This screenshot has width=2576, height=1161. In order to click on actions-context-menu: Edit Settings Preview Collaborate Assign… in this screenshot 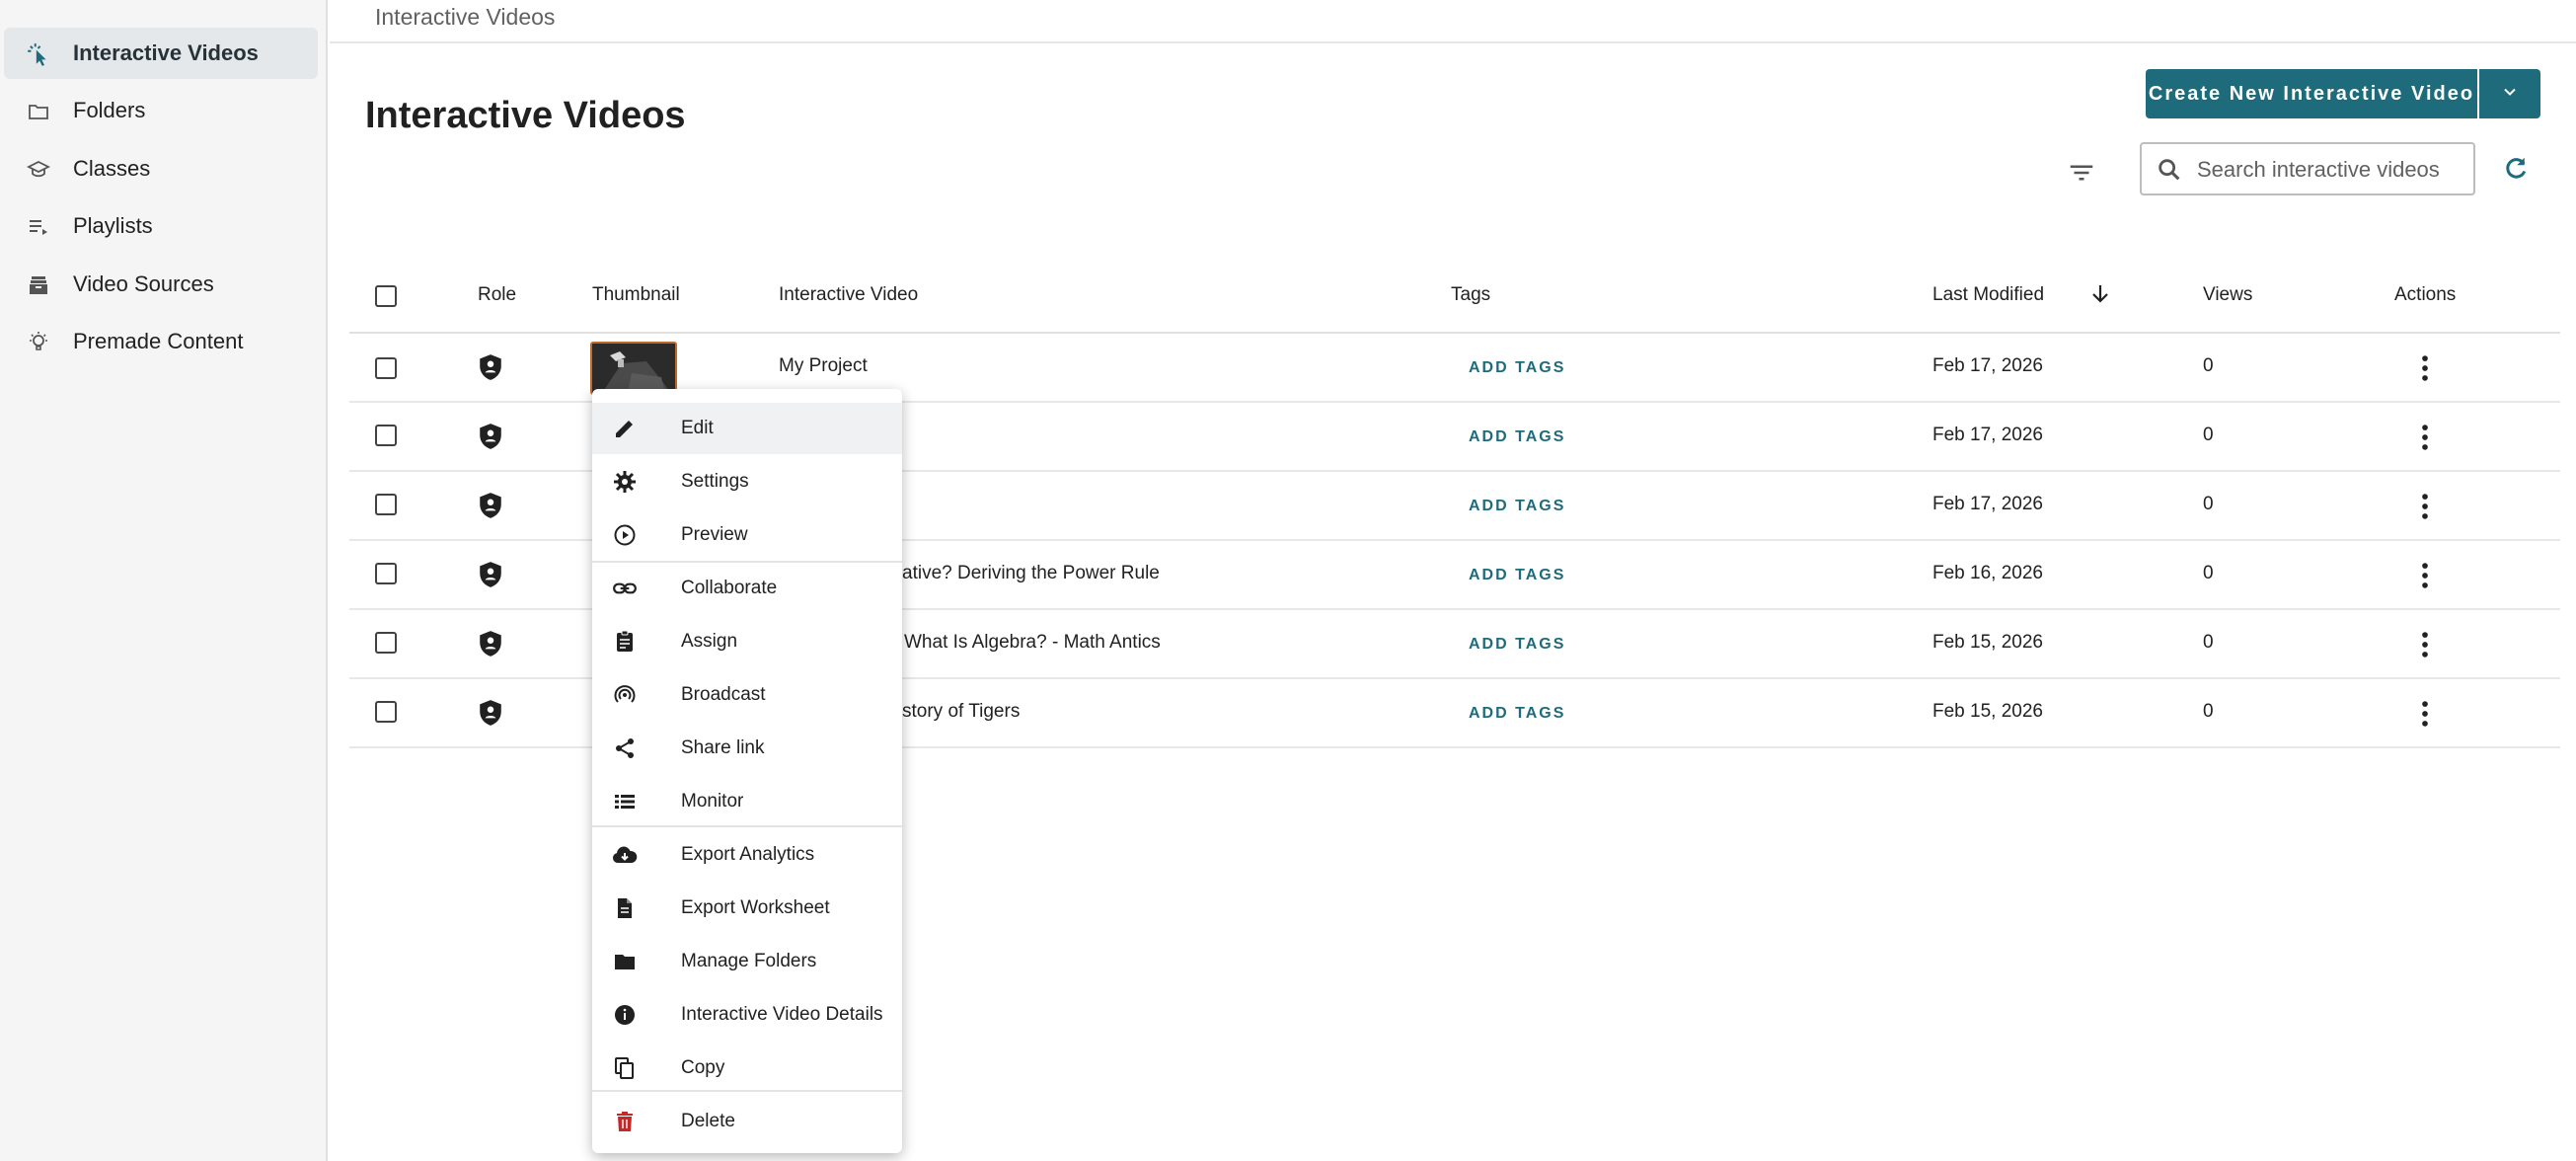, I will do `click(747, 771)`.